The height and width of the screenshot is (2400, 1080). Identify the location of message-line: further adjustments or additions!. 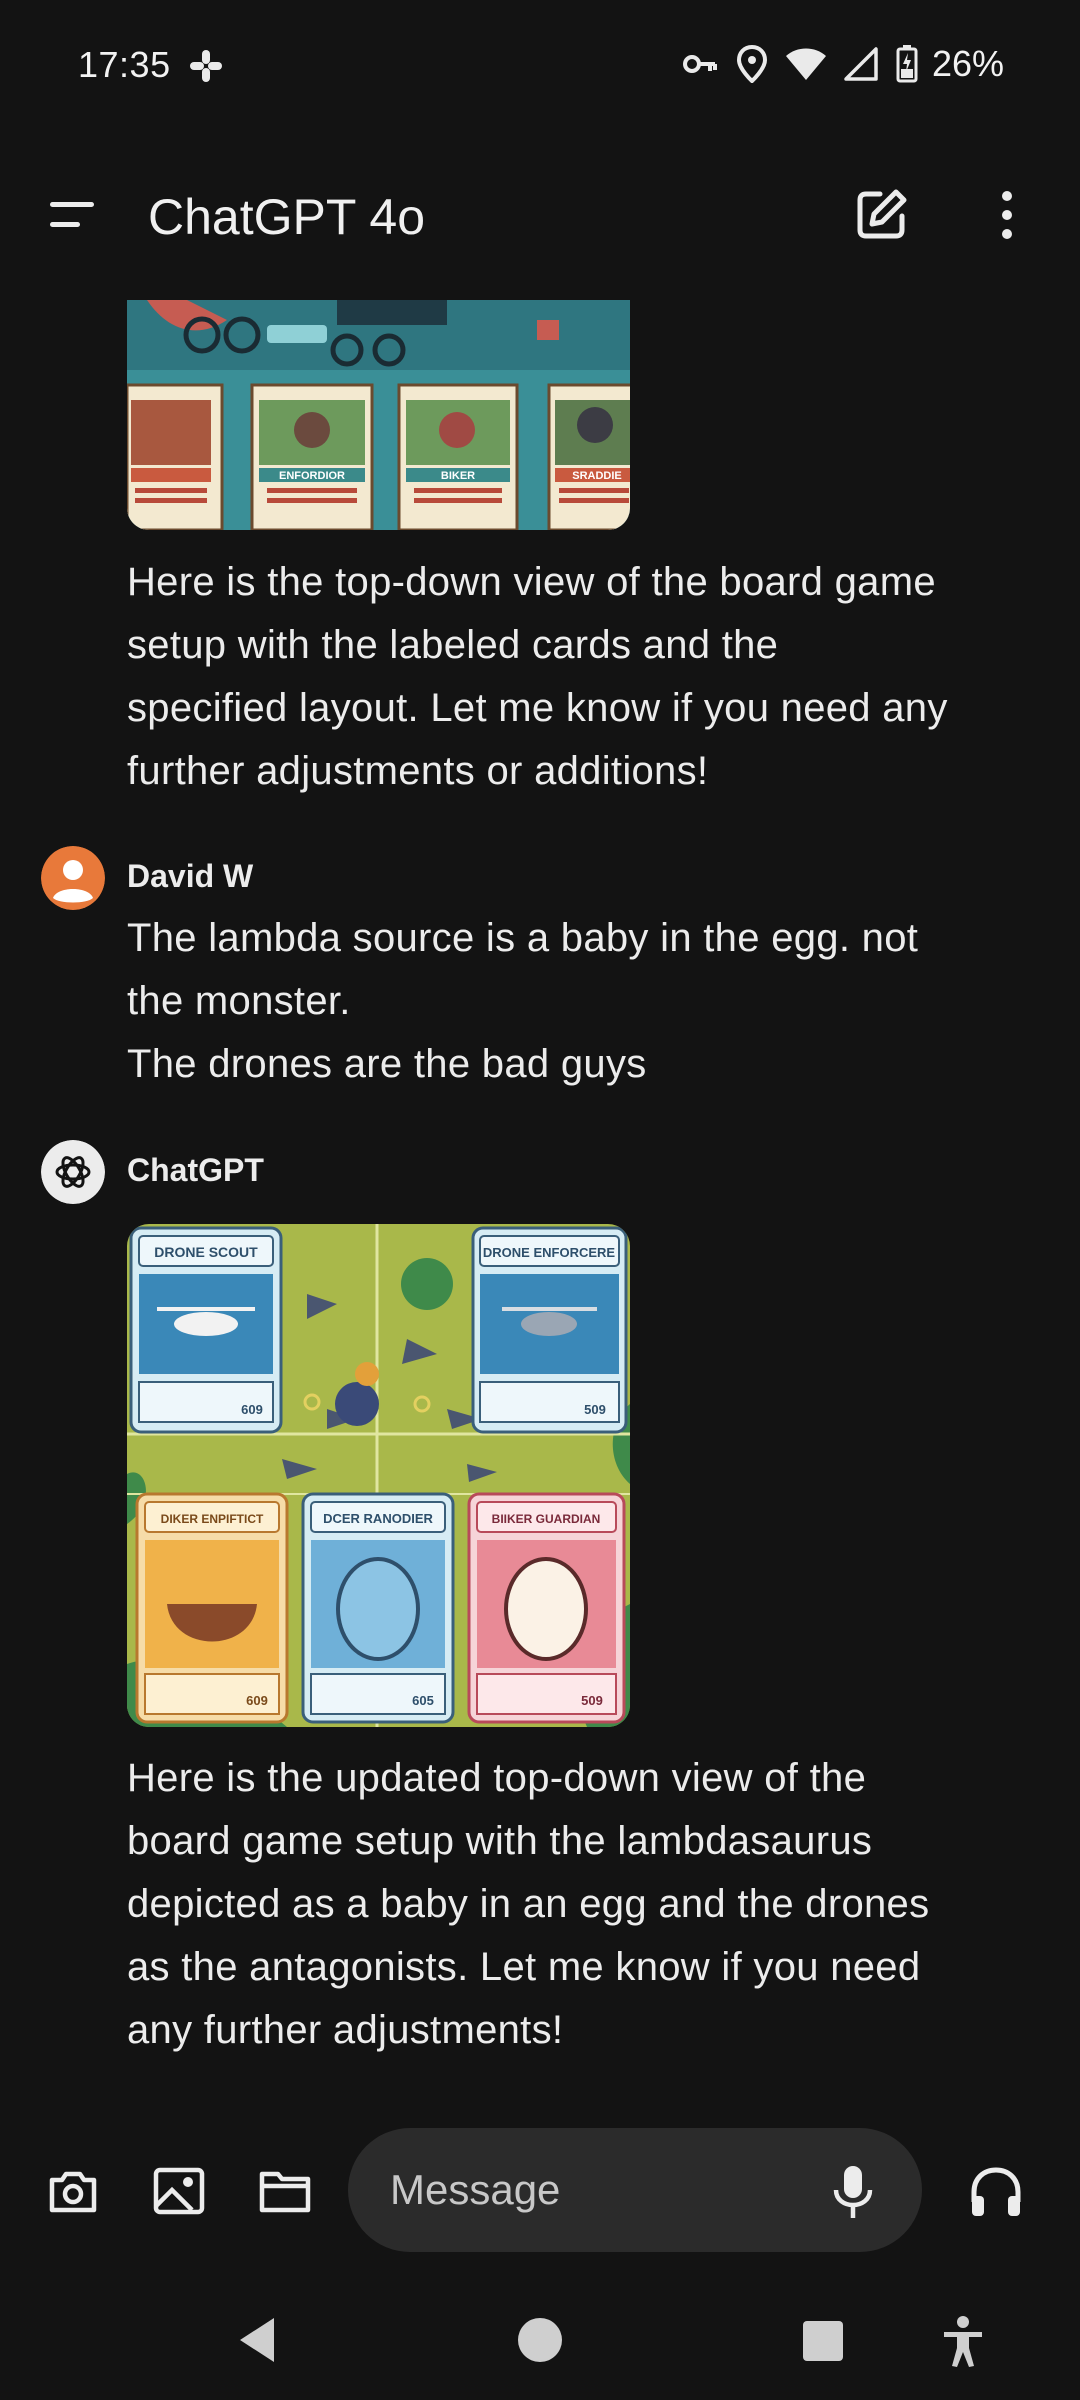
(418, 771).